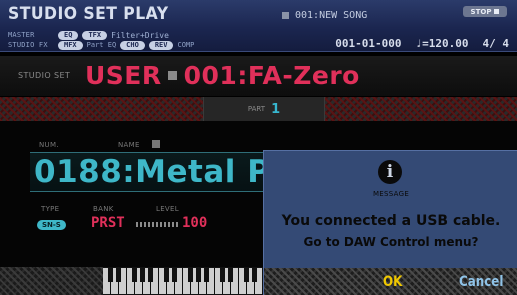 This screenshot has width=517, height=295. What do you see at coordinates (21, 35) in the screenshot?
I see `master-label: MASTER` at bounding box center [21, 35].